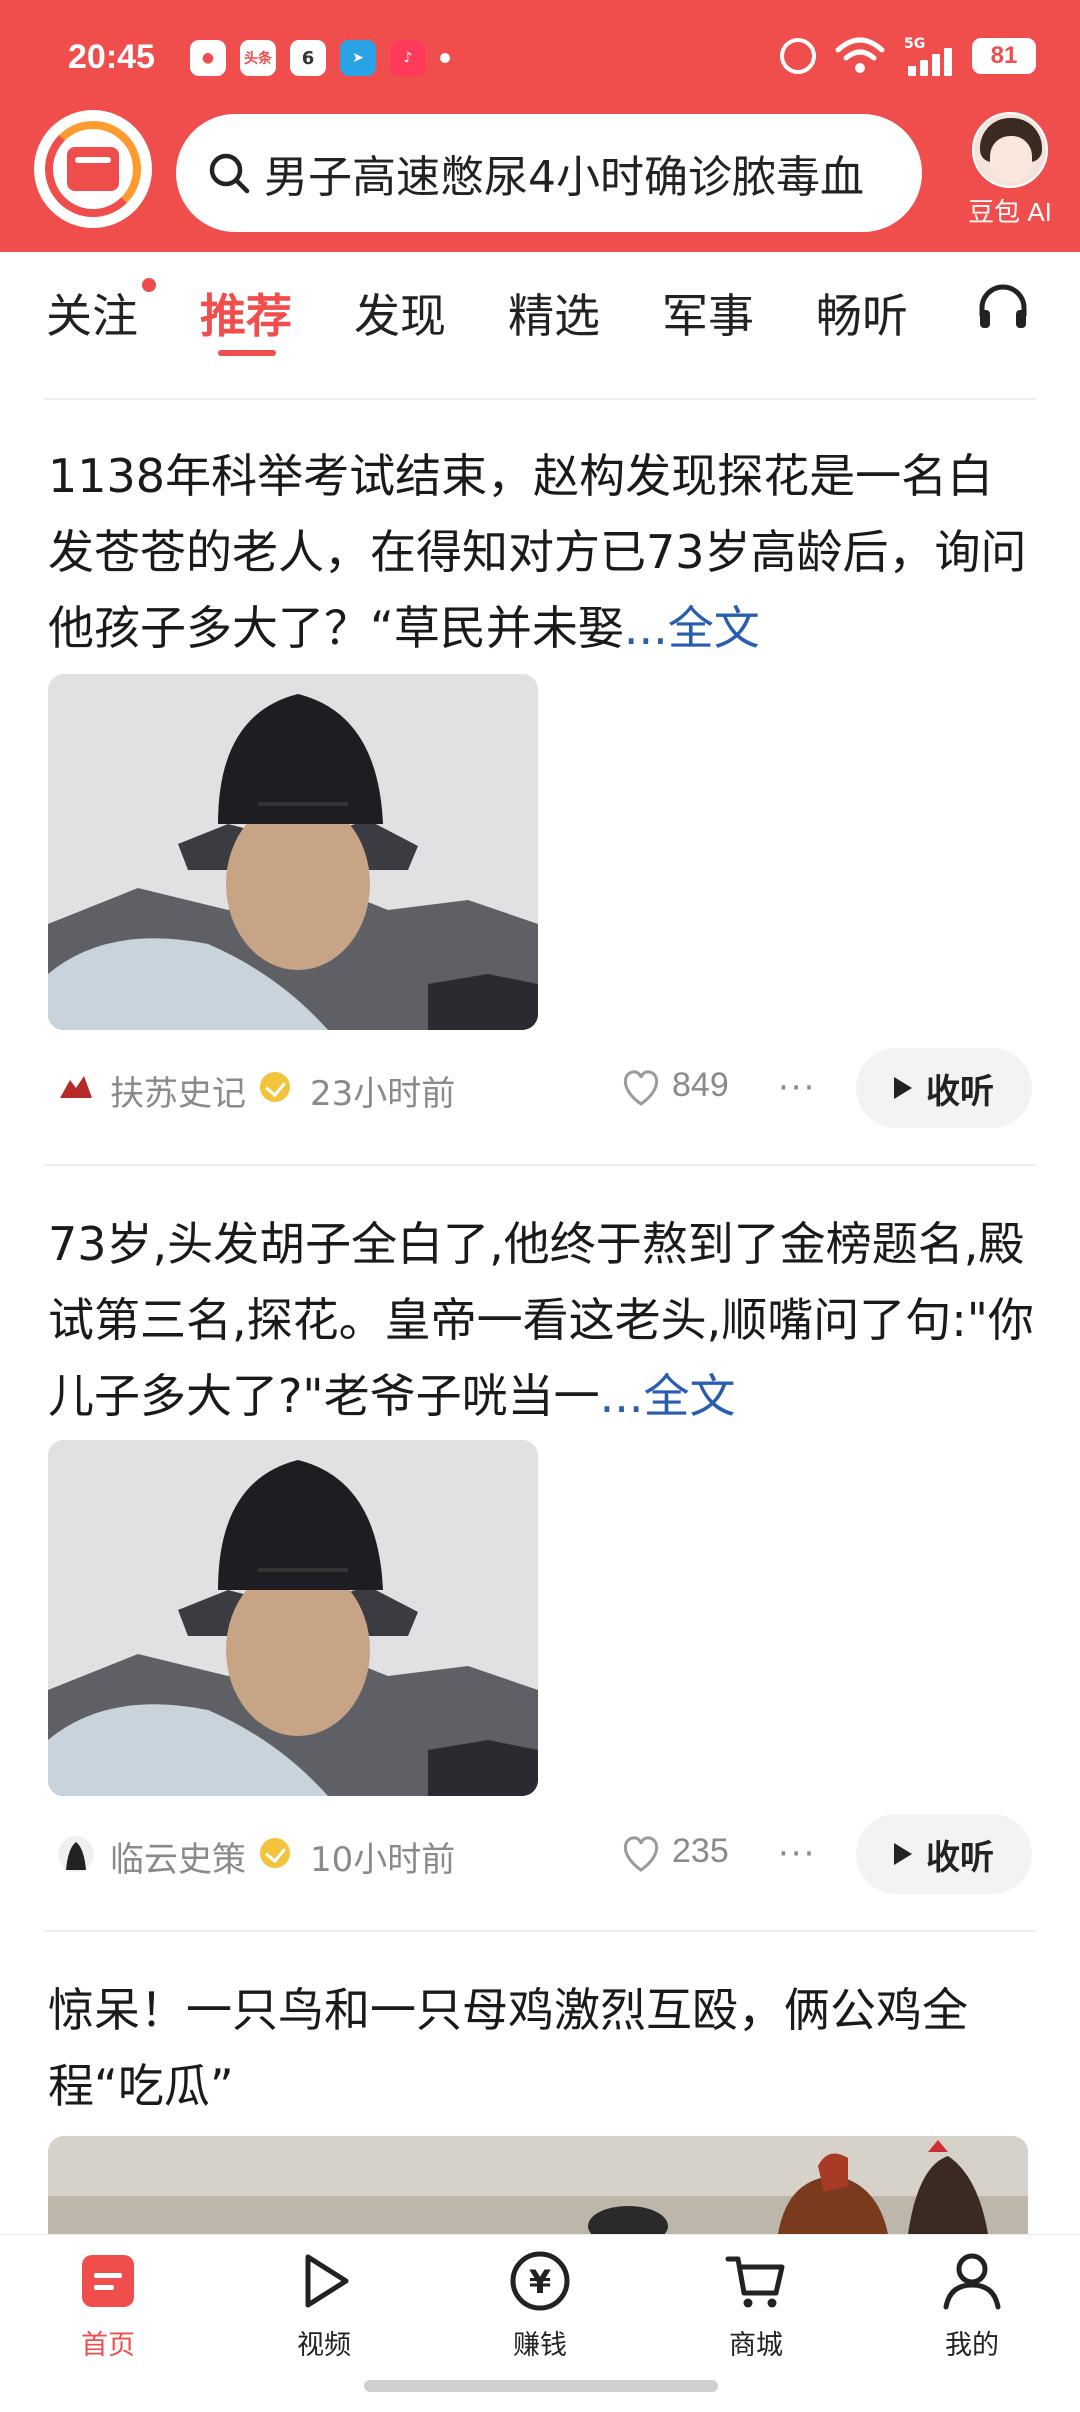  Describe the element at coordinates (229, 173) in the screenshot. I see `search-icon` at that location.